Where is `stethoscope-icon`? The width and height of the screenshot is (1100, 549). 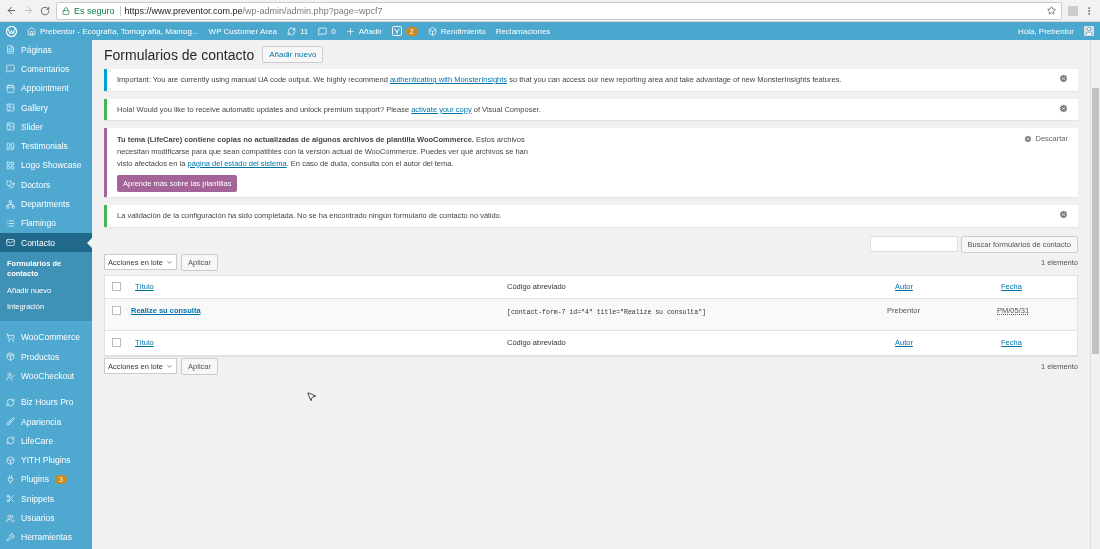 stethoscope-icon is located at coordinates (10, 185).